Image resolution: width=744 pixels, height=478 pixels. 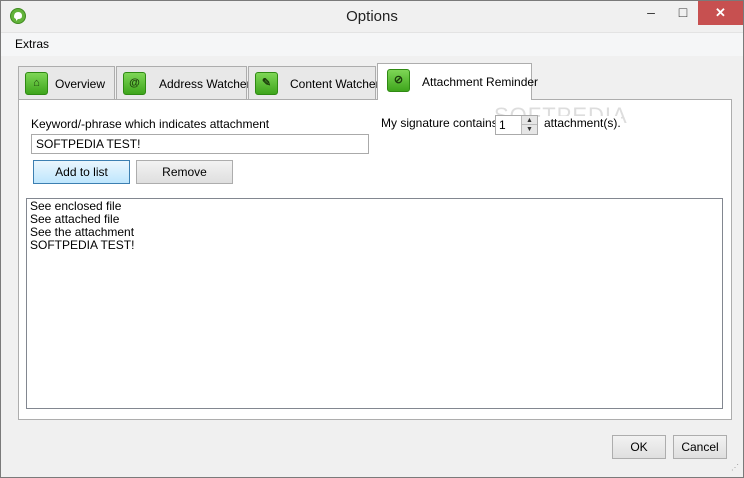 I want to click on cancel-button: Cancel, so click(x=700, y=447).